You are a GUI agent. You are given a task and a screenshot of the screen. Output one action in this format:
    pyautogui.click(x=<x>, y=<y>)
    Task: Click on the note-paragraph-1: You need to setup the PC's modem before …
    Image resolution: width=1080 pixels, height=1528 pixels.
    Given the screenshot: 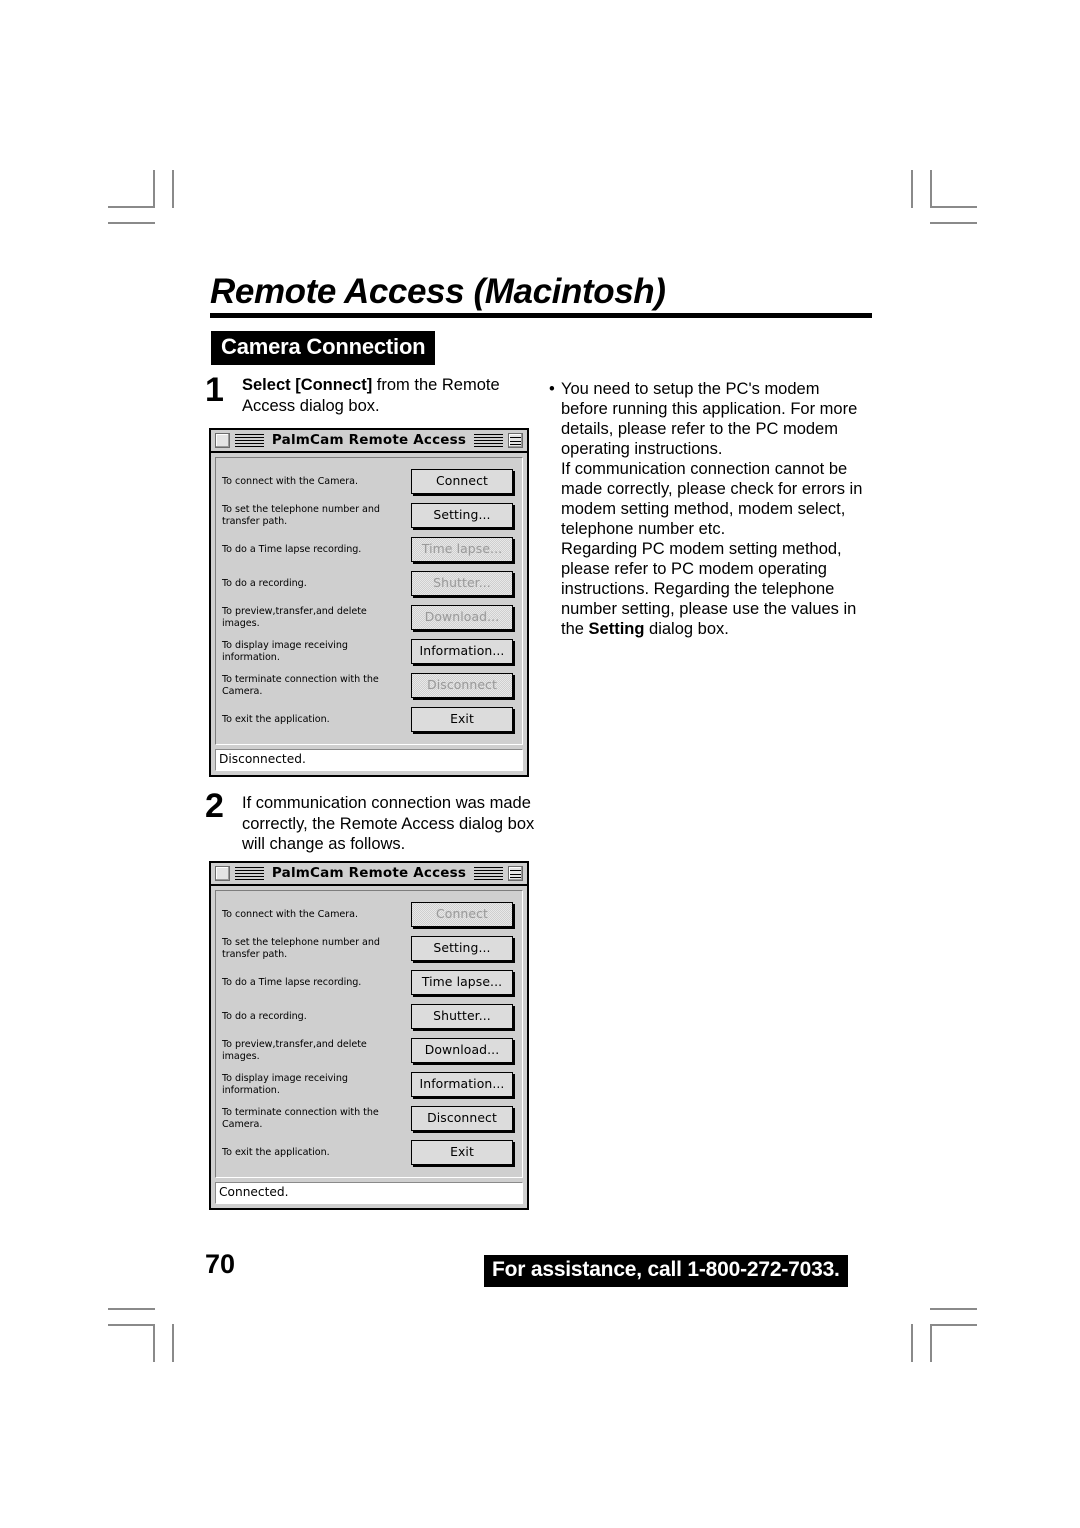 What is the action you would take?
    pyautogui.click(x=709, y=419)
    